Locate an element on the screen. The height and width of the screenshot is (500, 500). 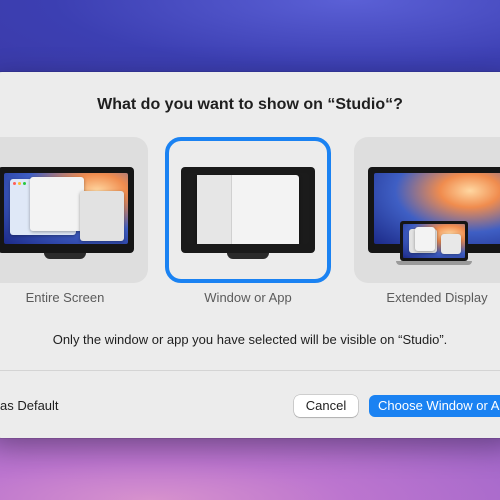
option-label-entire-screen: Entire Screen is located at coordinates (65, 297).